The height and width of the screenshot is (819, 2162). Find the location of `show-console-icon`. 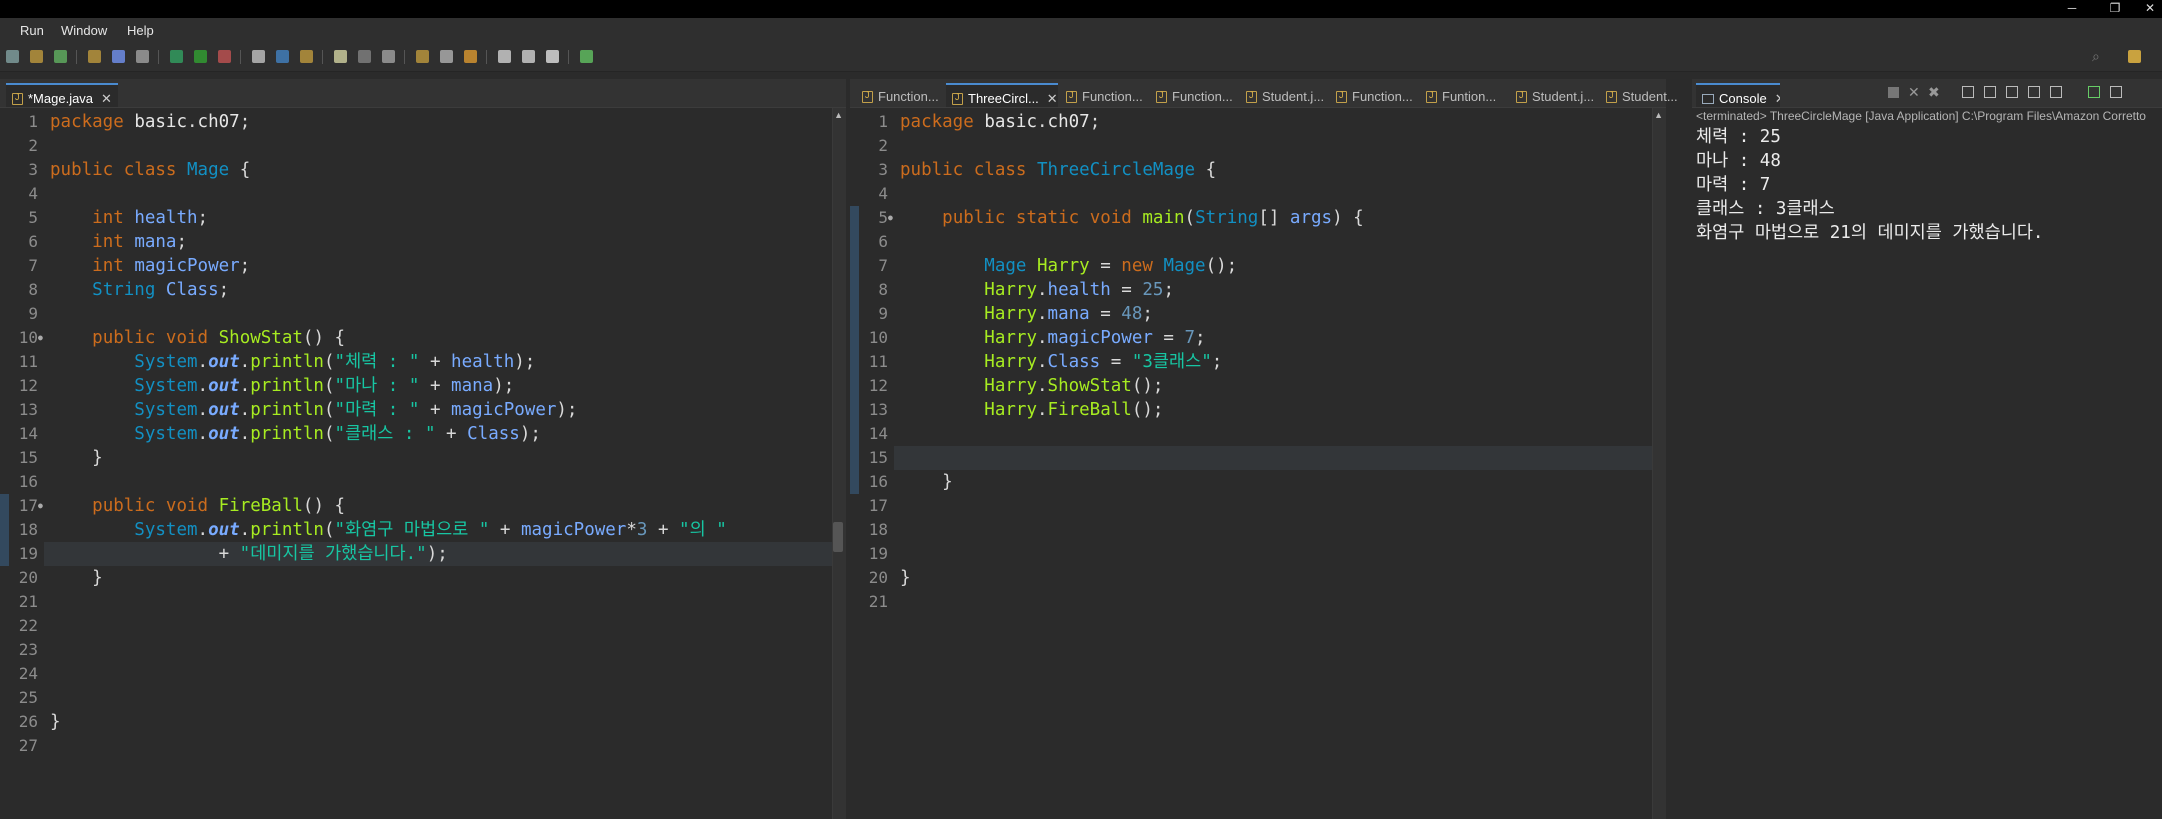

show-console-icon is located at coordinates (2034, 92).